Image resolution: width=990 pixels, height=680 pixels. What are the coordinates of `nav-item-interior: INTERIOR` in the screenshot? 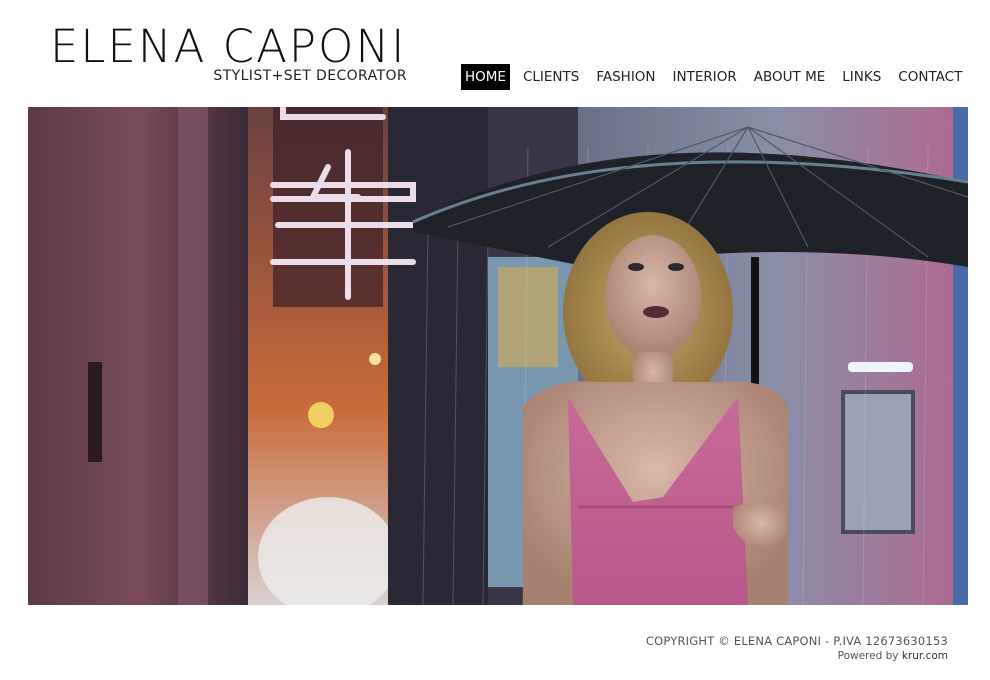 It's located at (705, 77).